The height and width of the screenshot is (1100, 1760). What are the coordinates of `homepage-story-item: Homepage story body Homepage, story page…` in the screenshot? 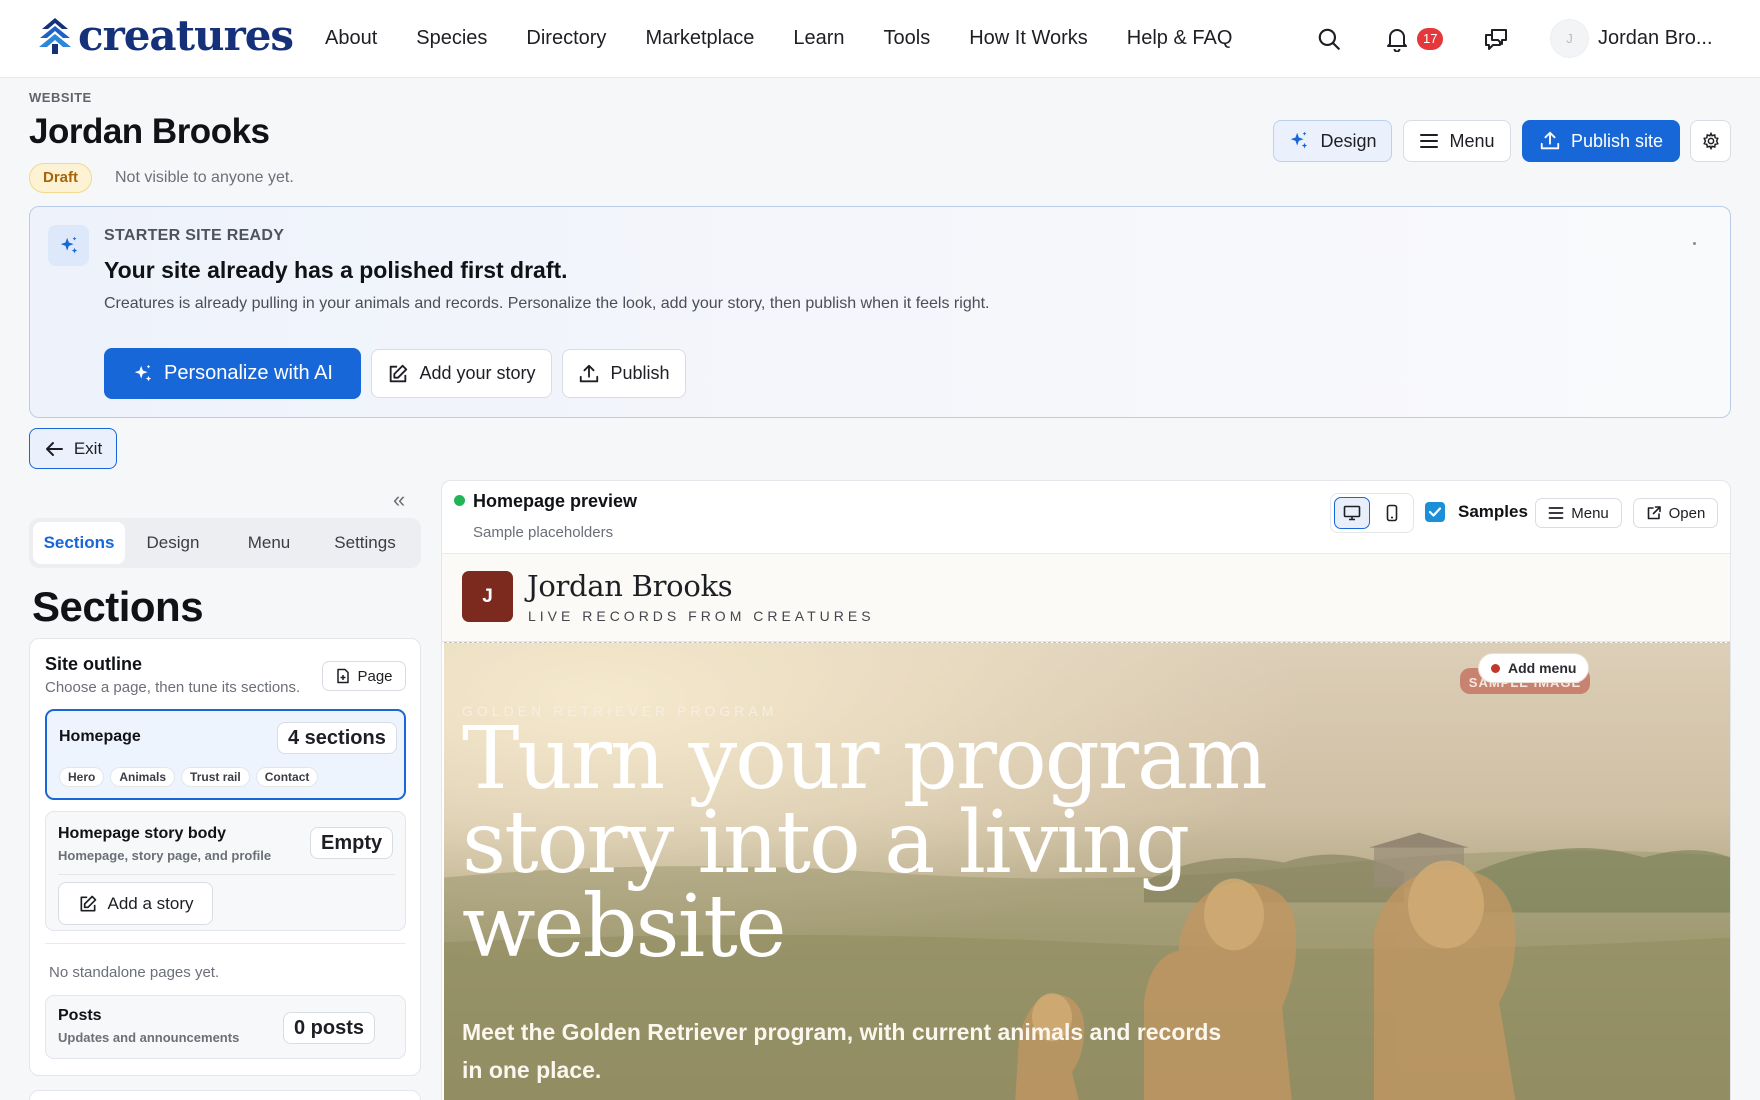 It's located at (225, 871).